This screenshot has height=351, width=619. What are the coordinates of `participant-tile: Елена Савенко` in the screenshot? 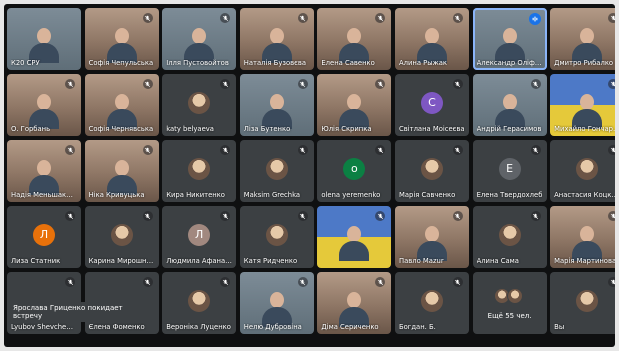 It's located at (354, 39).